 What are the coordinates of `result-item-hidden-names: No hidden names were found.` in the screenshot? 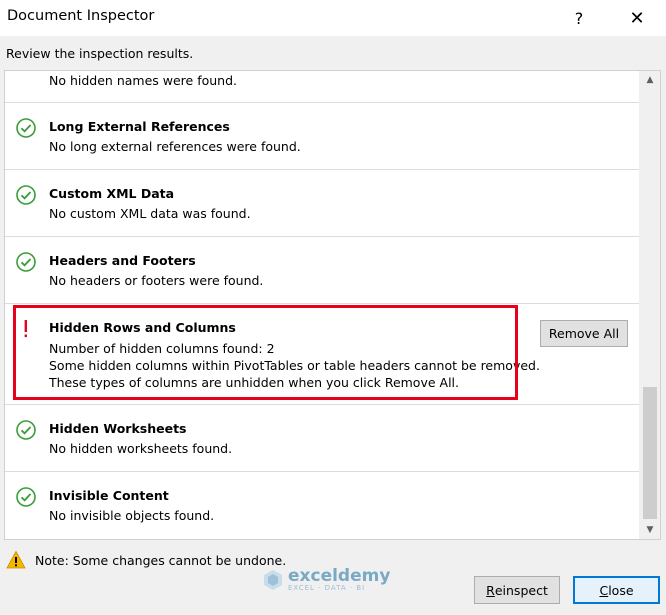 It's located at (322, 87).